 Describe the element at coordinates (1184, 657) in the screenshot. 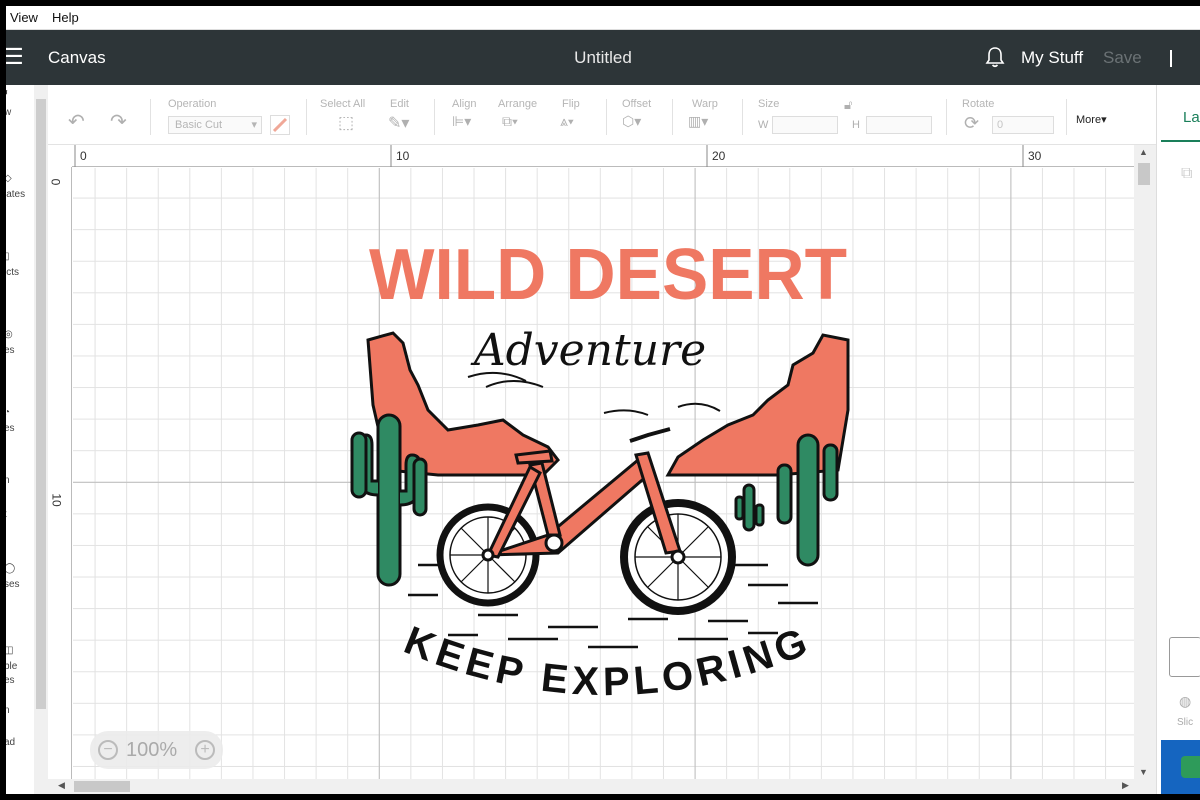

I see `layer-preview` at that location.